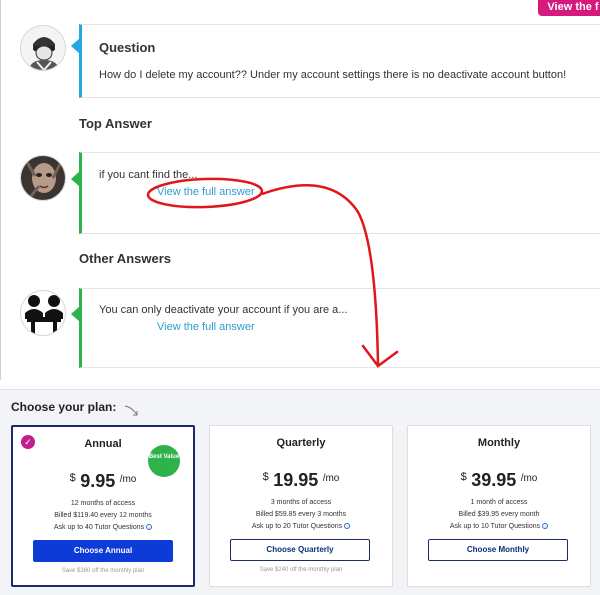 This screenshot has height=595, width=600. Describe the element at coordinates (131, 410) in the screenshot. I see `curved-arrow-icon` at that location.